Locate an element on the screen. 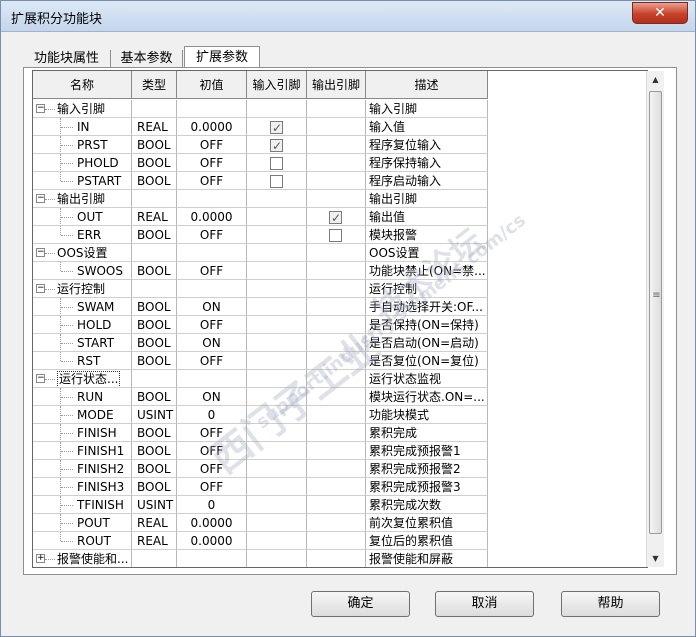 Image resolution: width=696 pixels, height=637 pixels. table-row: START BOOL ON 是否启动(ON=启动) is located at coordinates (260, 343).